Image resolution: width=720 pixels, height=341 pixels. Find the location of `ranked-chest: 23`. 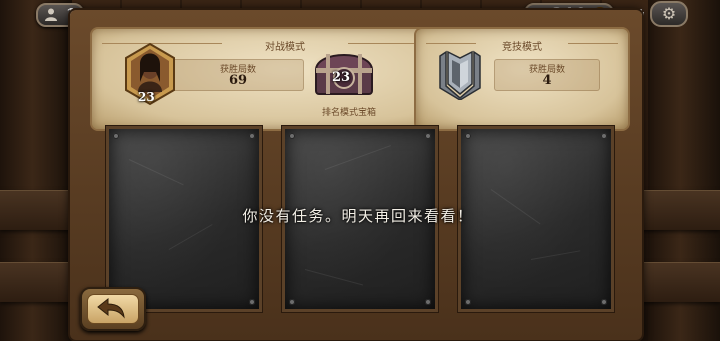

ranked-chest: 23 is located at coordinates (344, 73).